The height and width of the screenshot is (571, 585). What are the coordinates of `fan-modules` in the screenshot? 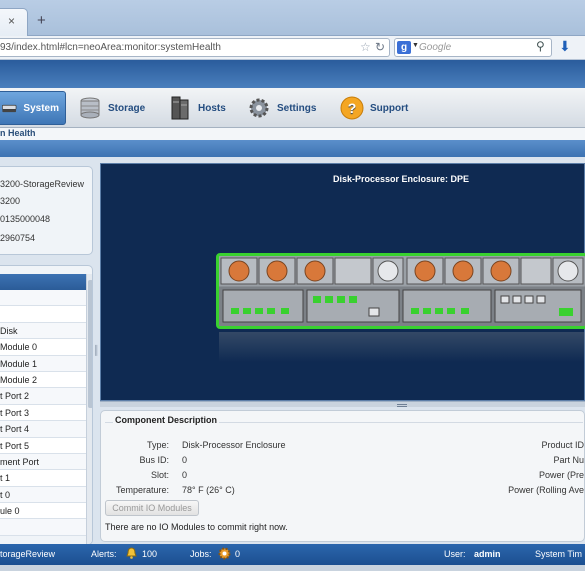 It's located at (402, 271).